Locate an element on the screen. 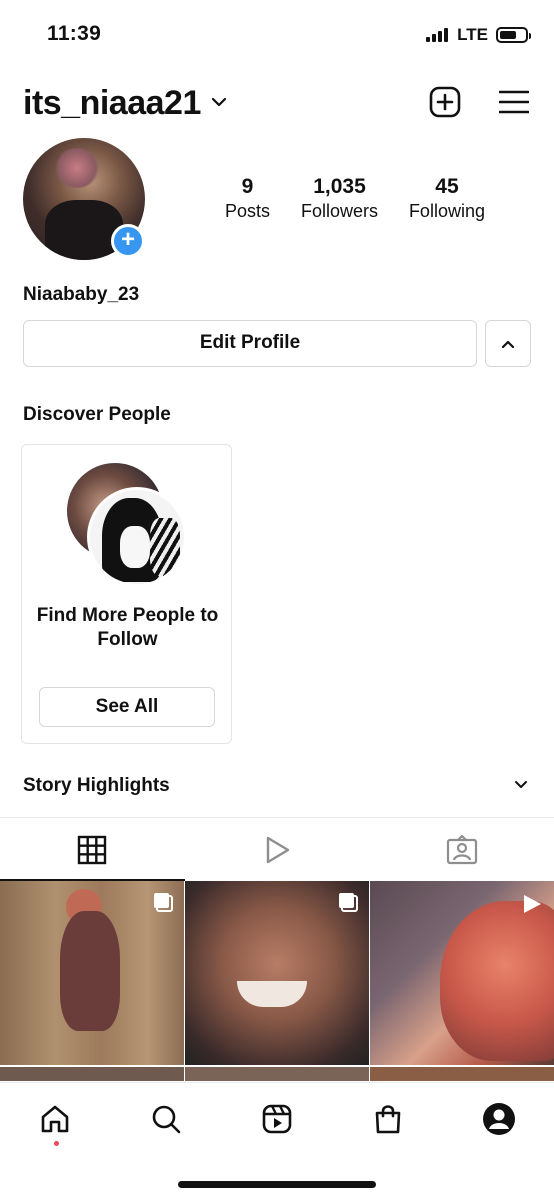 Image resolution: width=554 pixels, height=1200 pixels. status-indicators: LTE is located at coordinates (478, 35).